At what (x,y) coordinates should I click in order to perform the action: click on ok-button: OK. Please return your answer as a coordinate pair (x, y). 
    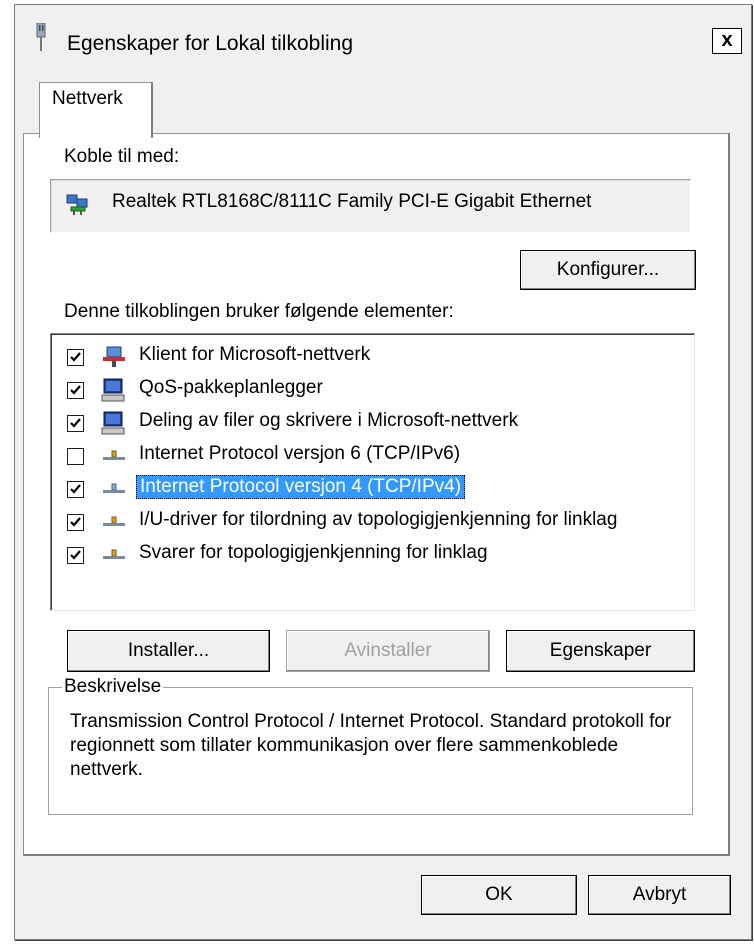
    Looking at the image, I should click on (499, 895).